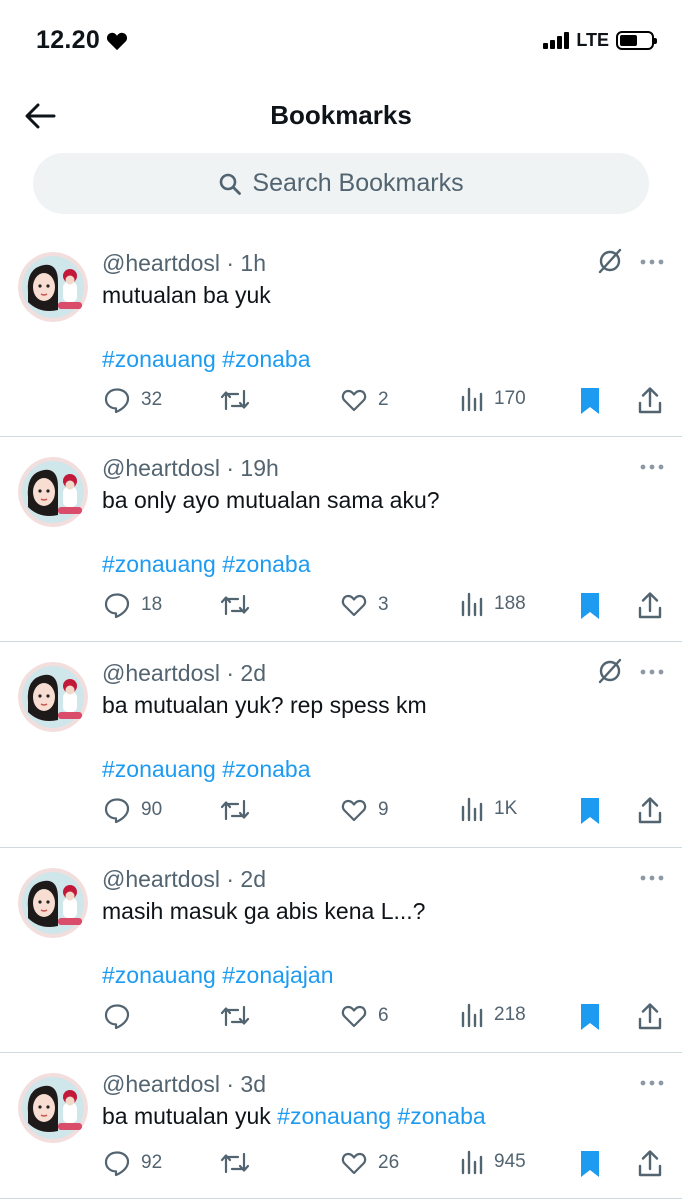  I want to click on reply-button: 18, so click(132, 605).